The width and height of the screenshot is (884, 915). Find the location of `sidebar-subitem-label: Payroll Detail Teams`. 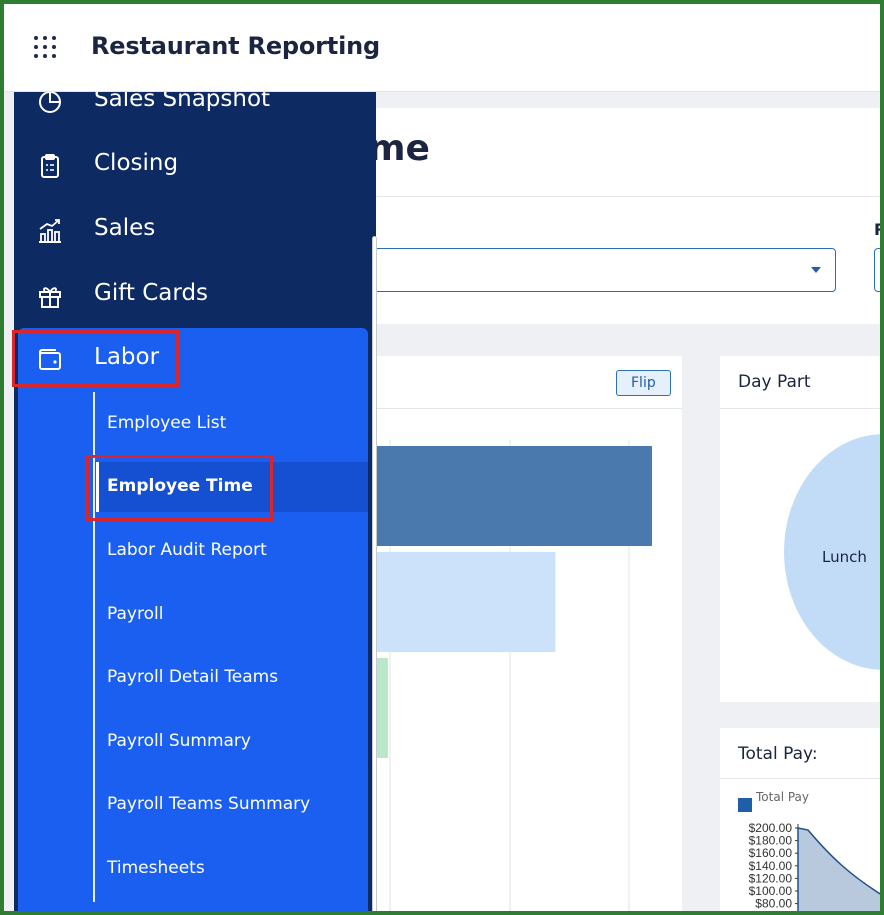

sidebar-subitem-label: Payroll Detail Teams is located at coordinates (193, 677).